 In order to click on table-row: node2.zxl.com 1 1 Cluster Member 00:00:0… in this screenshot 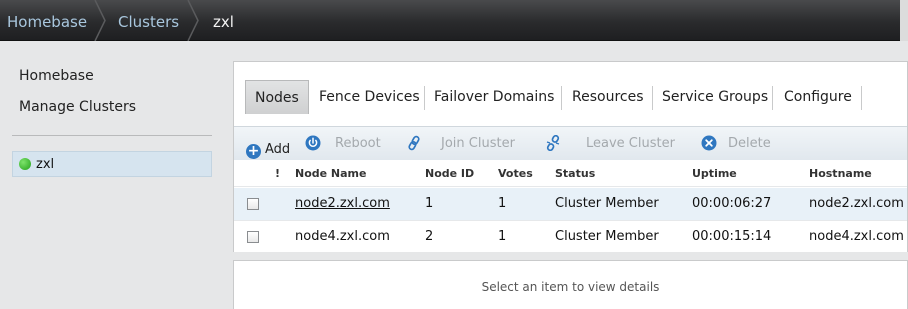, I will do `click(570, 204)`.